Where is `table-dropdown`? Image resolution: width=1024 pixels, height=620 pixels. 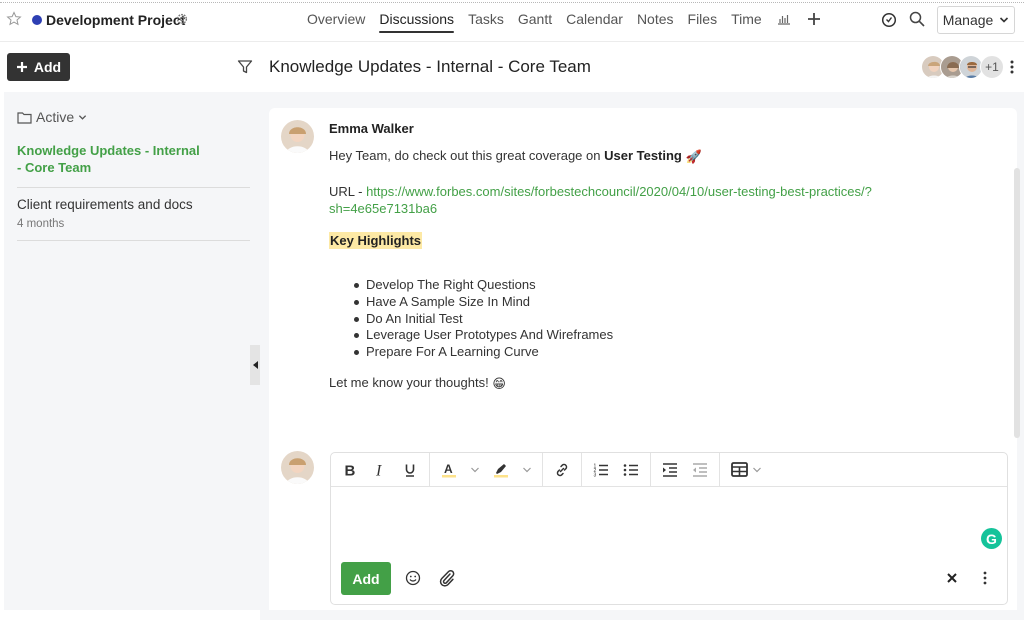
table-dropdown is located at coordinates (757, 470).